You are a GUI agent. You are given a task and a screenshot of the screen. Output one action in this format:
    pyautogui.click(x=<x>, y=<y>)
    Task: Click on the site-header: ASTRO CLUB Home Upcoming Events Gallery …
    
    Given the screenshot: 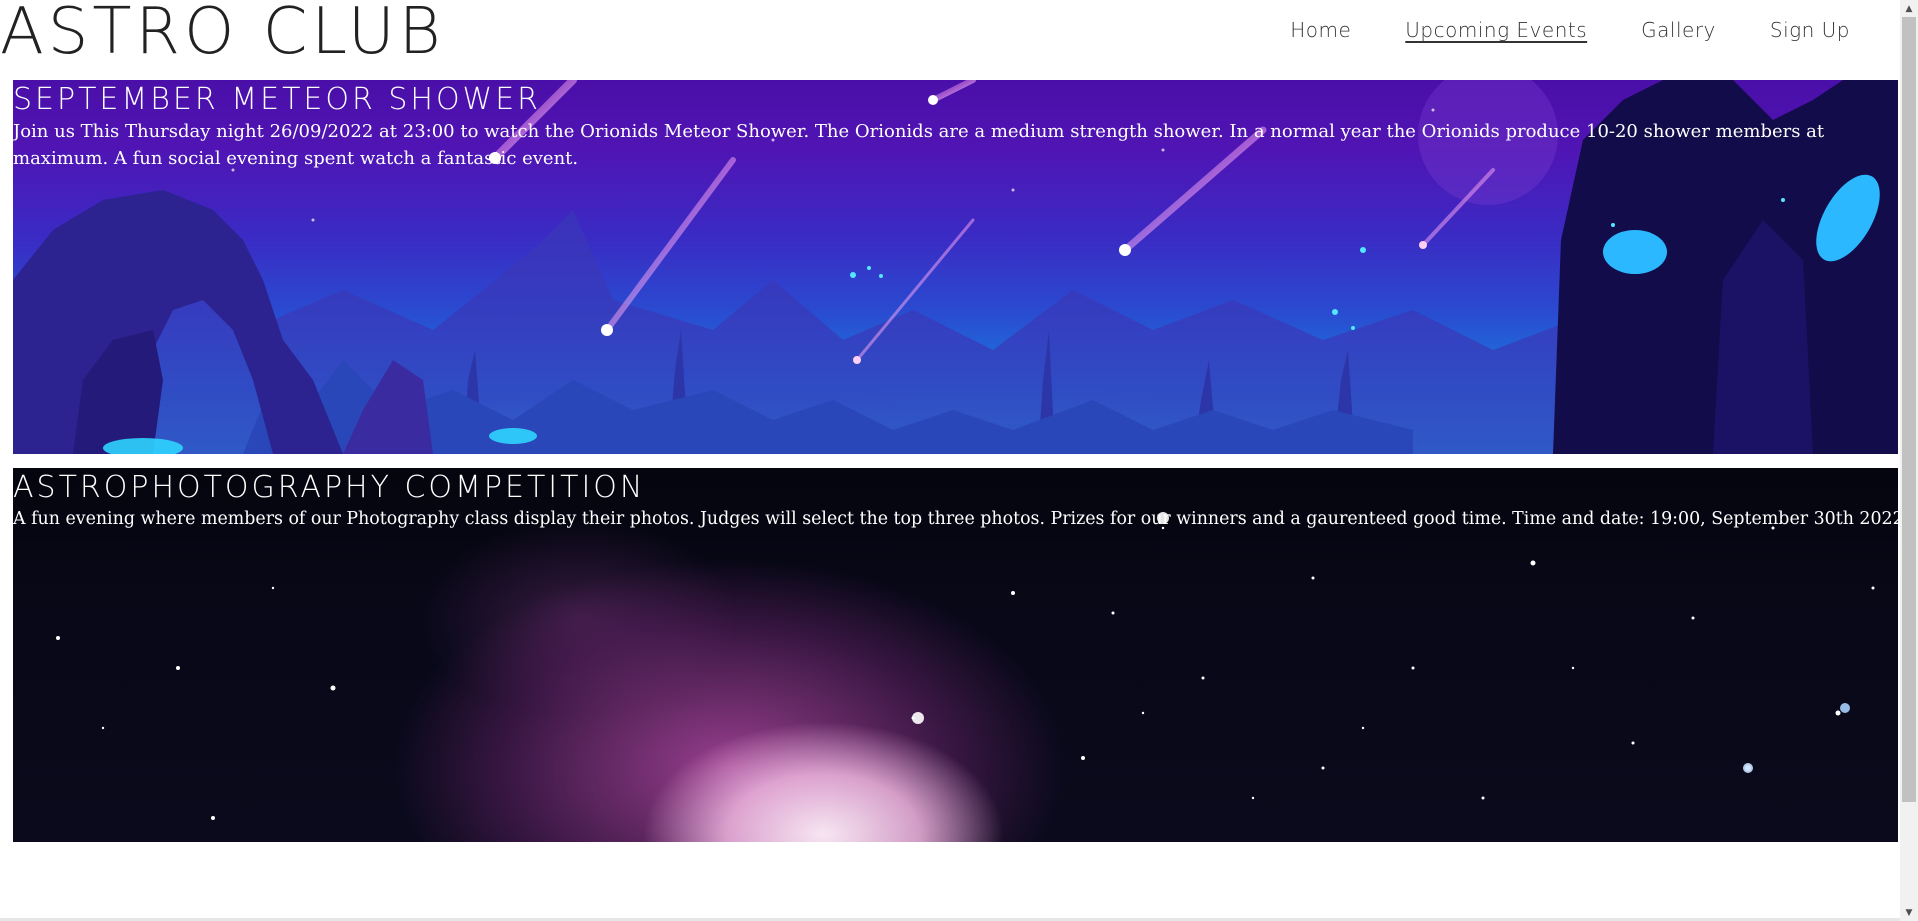 What is the action you would take?
    pyautogui.click(x=949, y=35)
    